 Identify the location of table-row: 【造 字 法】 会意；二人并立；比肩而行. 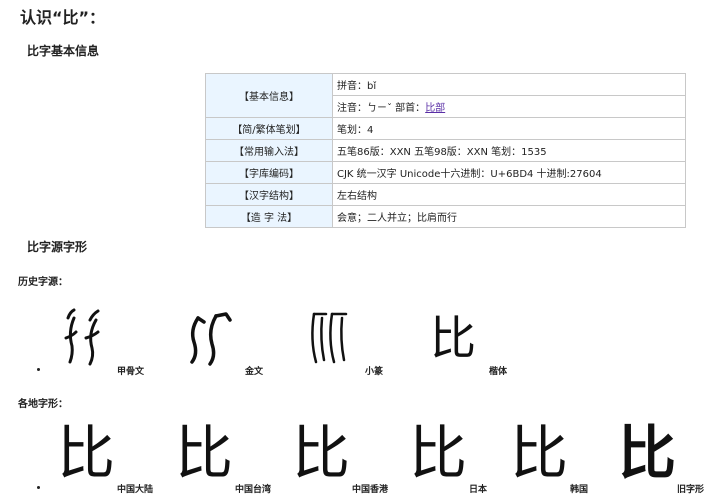
(445, 216).